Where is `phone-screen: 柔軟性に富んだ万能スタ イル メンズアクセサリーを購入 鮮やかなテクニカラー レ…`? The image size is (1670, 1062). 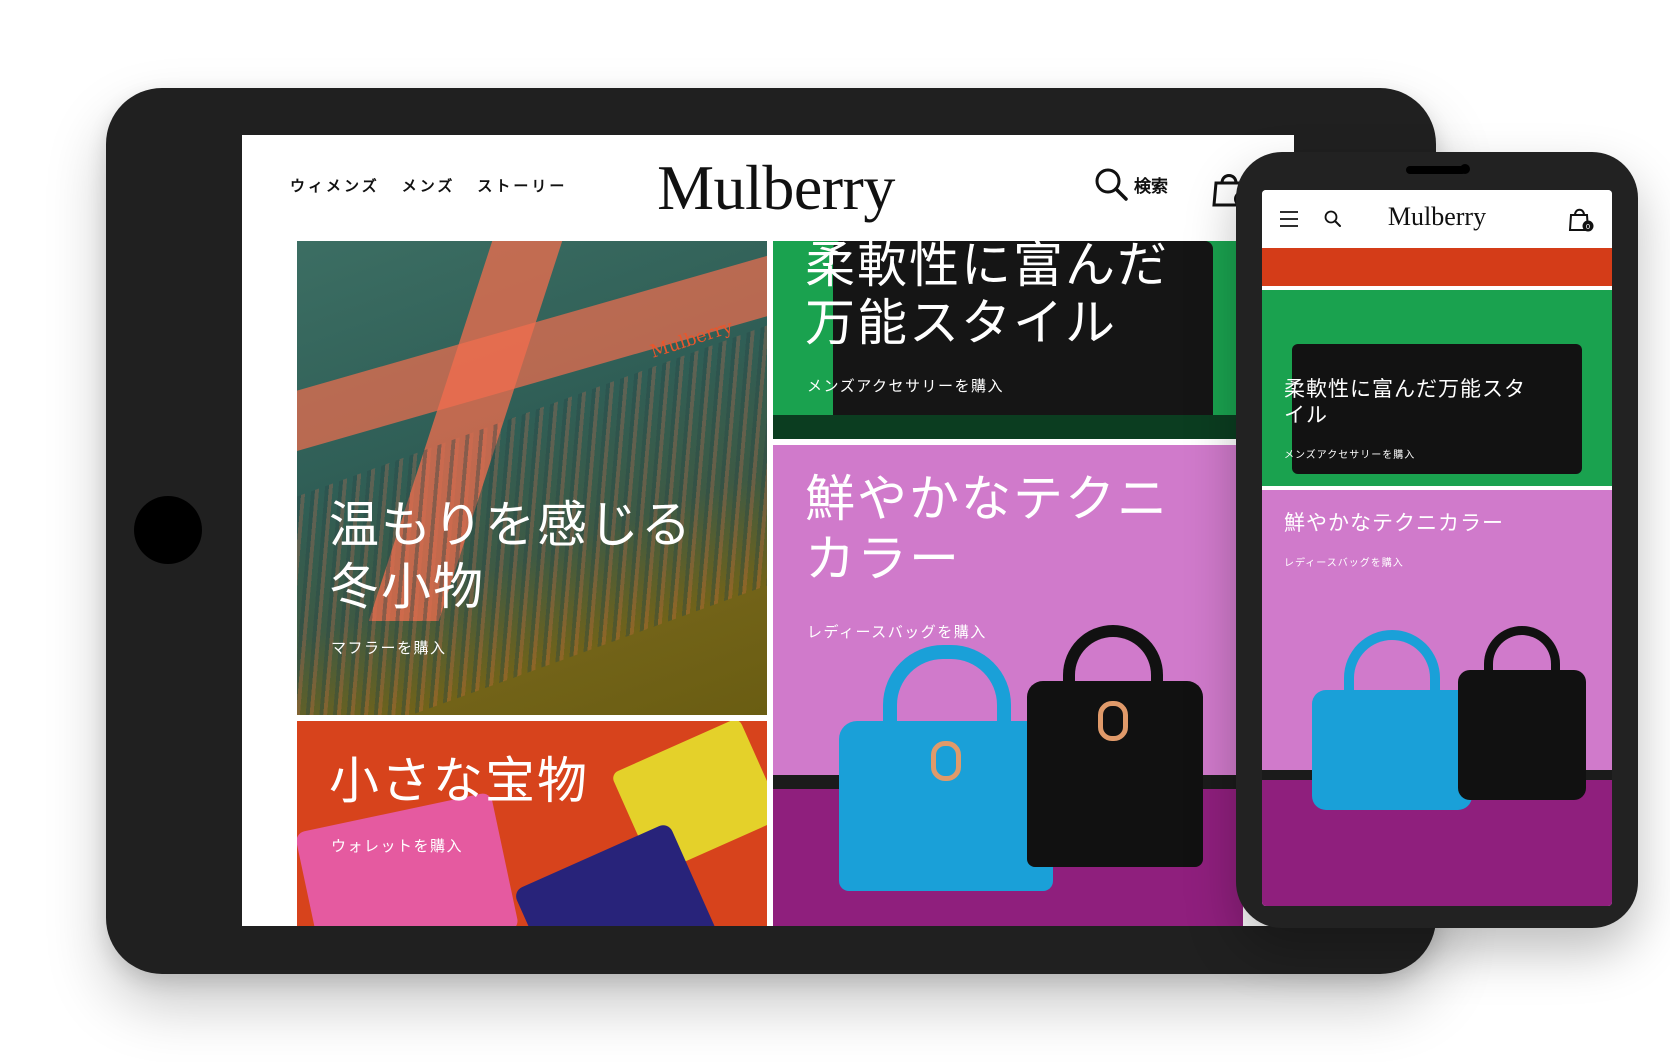
phone-screen: 柔軟性に富んだ万能スタ イル メンズアクセサリーを購入 鮮やかなテクニカラー レ… is located at coordinates (1437, 548).